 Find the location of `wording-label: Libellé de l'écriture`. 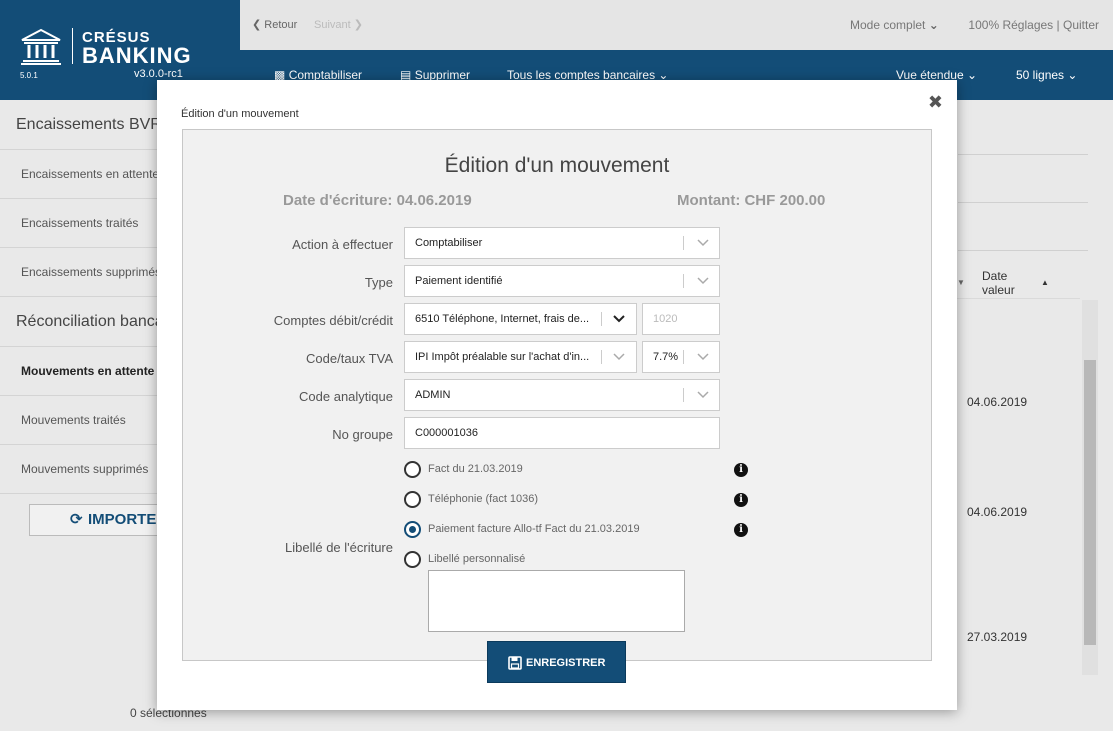

wording-label: Libellé de l'écriture is located at coordinates (339, 547).